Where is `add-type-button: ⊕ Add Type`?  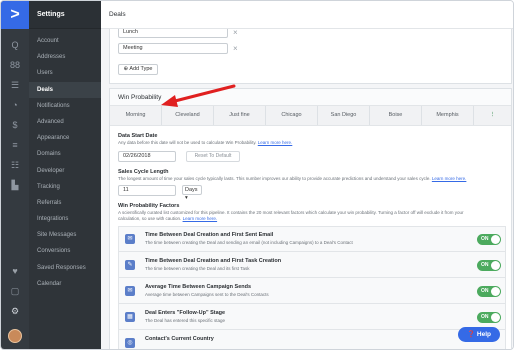 add-type-button: ⊕ Add Type is located at coordinates (138, 69).